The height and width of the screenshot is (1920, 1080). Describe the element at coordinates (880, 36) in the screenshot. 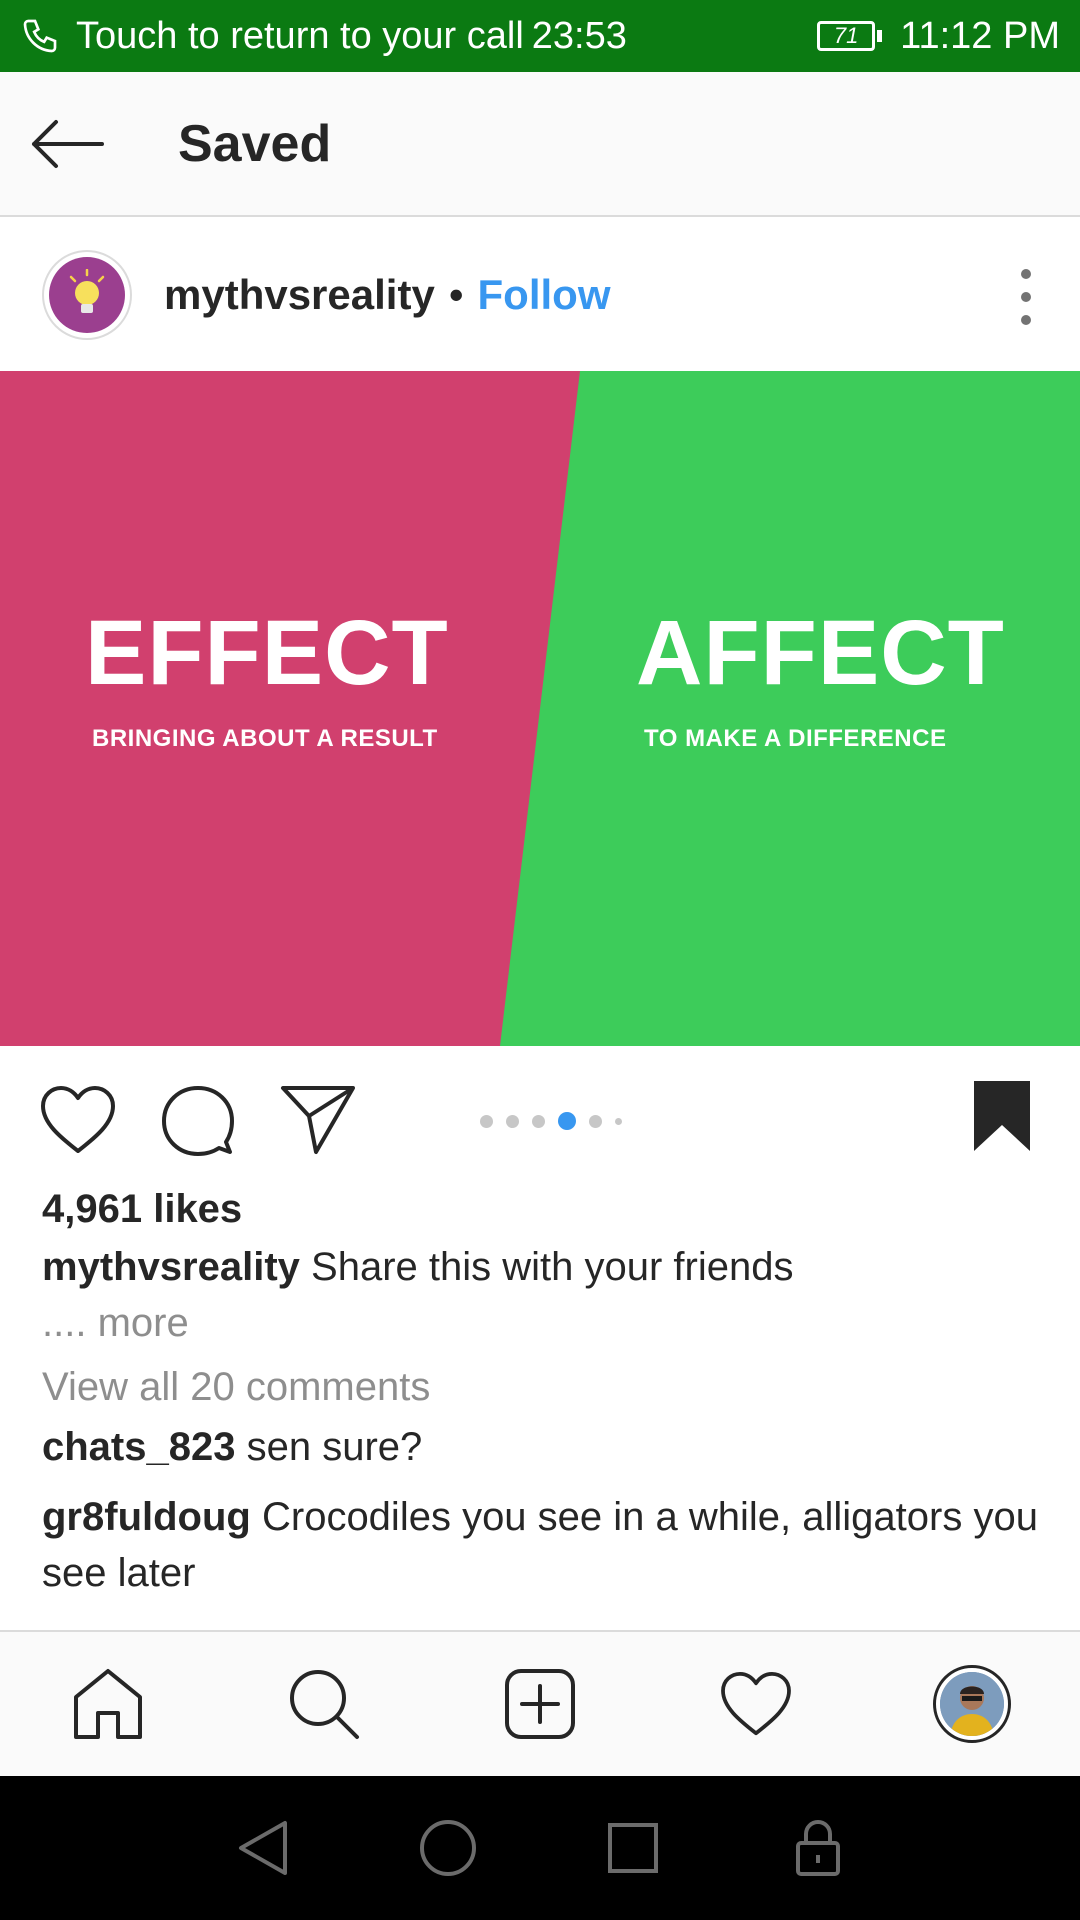

I see `battery-tip` at that location.